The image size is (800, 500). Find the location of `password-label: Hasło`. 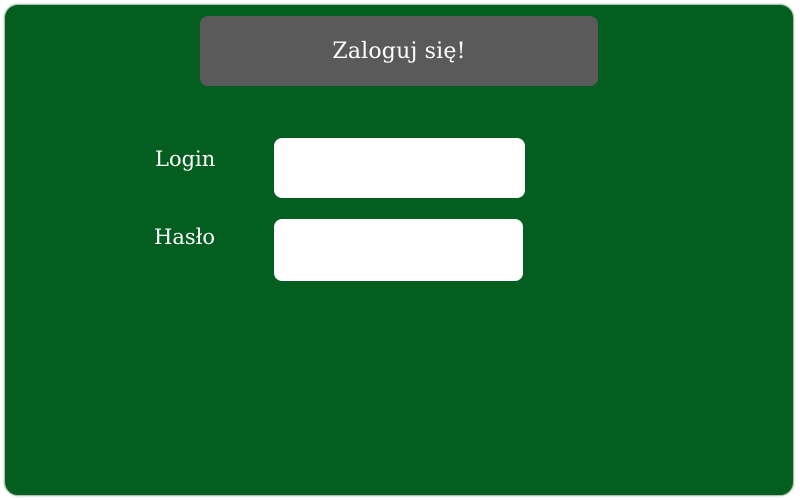

password-label: Hasło is located at coordinates (185, 237).